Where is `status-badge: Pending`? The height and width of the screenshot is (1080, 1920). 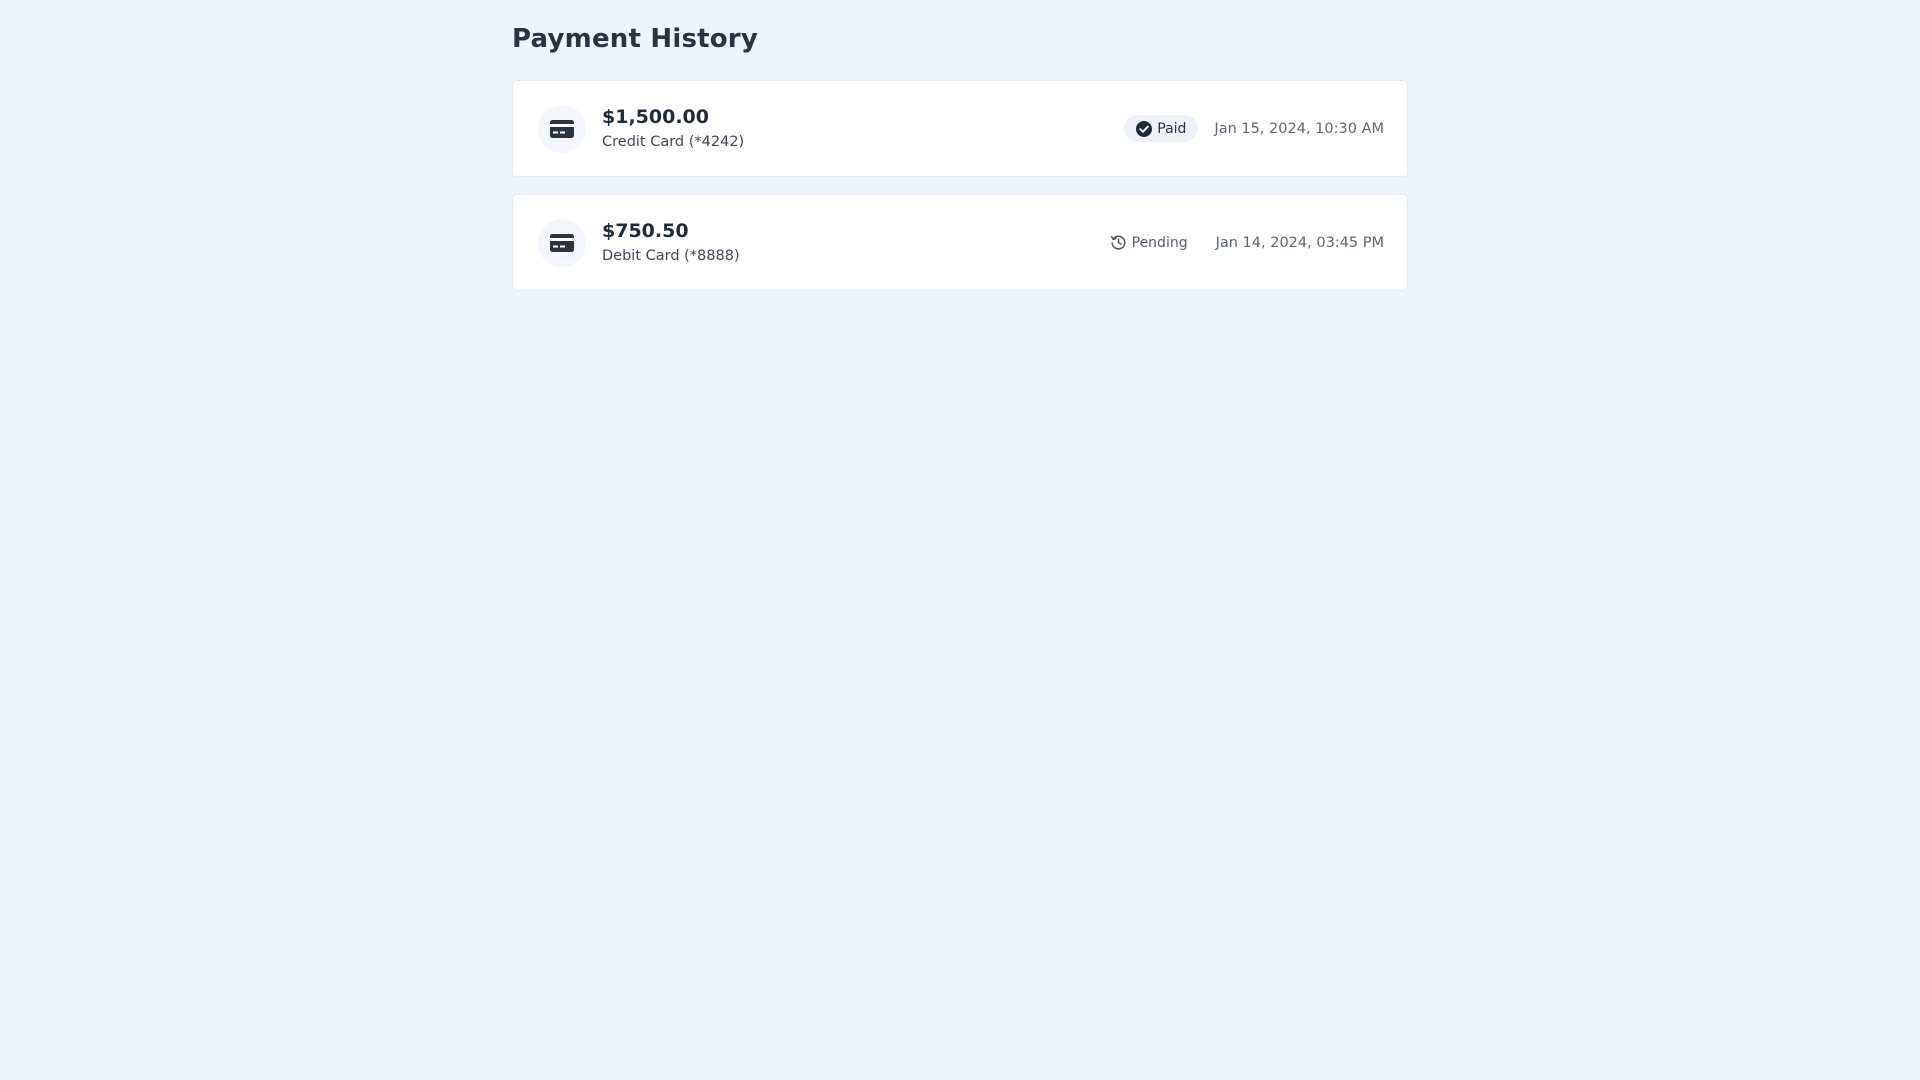 status-badge: Pending is located at coordinates (1155, 242).